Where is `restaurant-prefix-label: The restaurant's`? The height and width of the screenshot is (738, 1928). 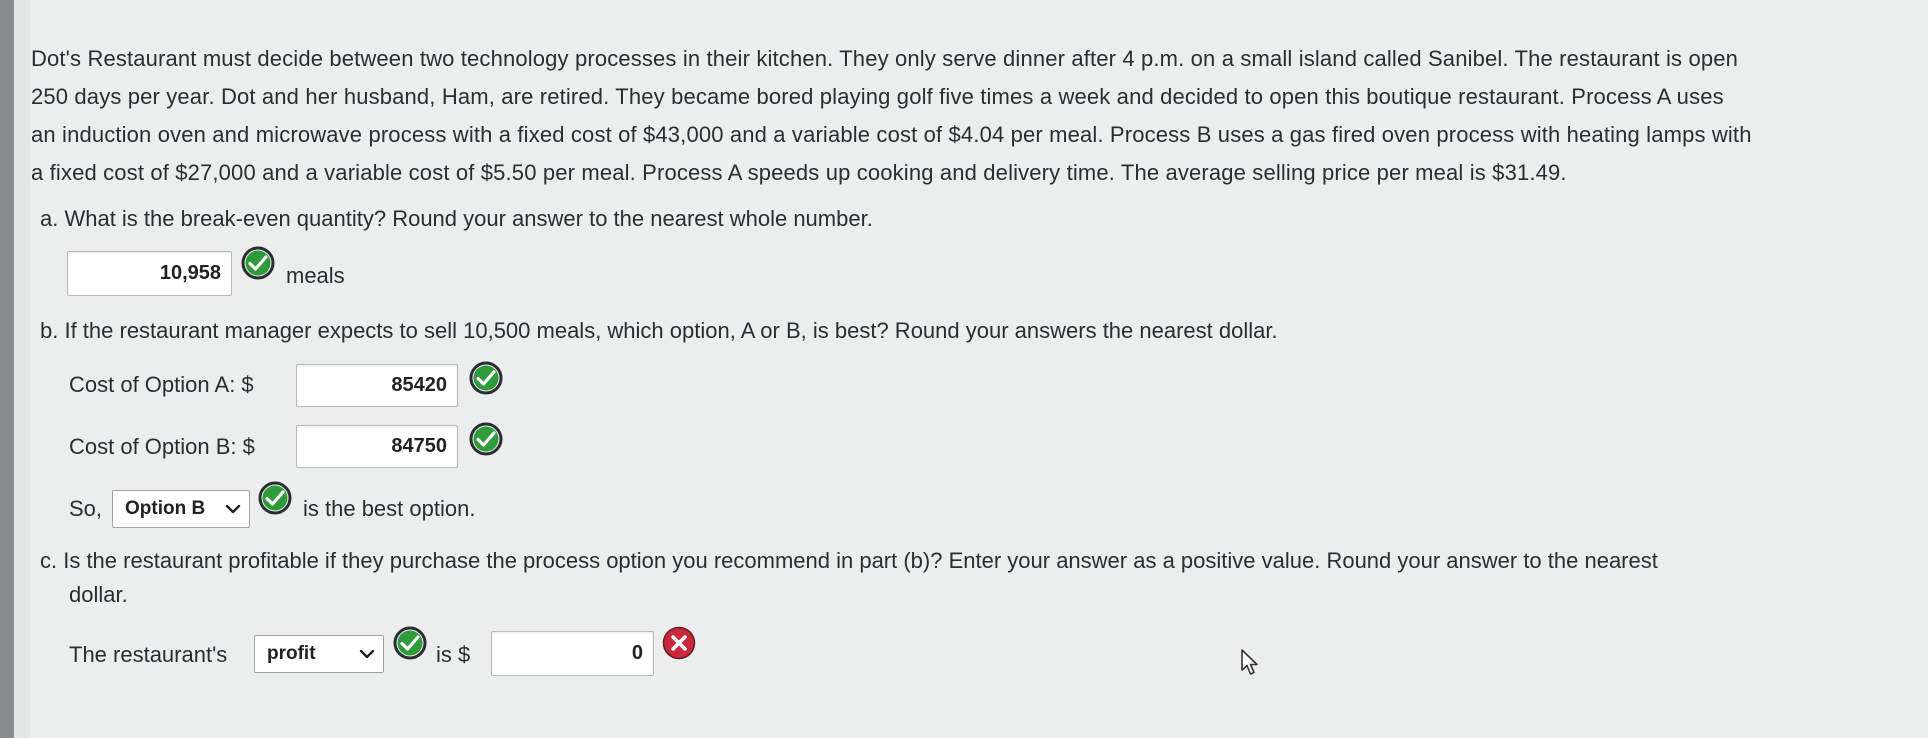 restaurant-prefix-label: The restaurant's is located at coordinates (148, 654).